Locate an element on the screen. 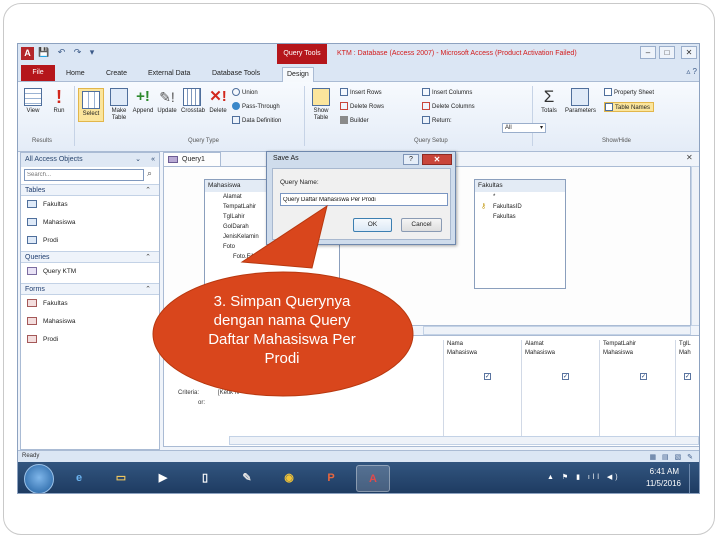  tab-query1: Query1 is located at coordinates (192, 159).